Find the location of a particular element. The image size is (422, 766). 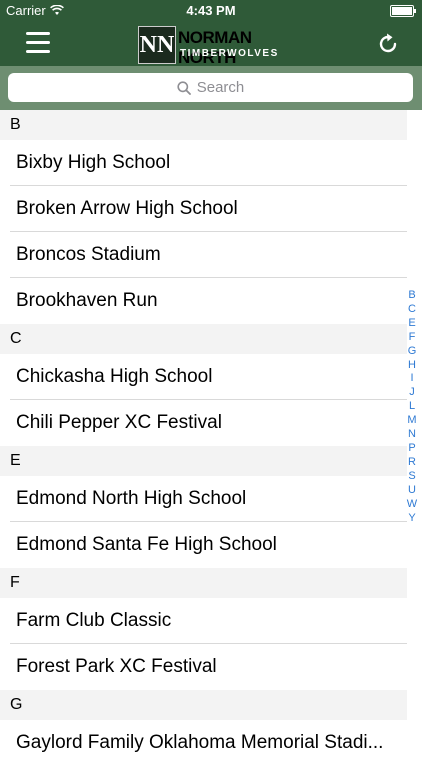

section-header-g: G is located at coordinates (203, 705).